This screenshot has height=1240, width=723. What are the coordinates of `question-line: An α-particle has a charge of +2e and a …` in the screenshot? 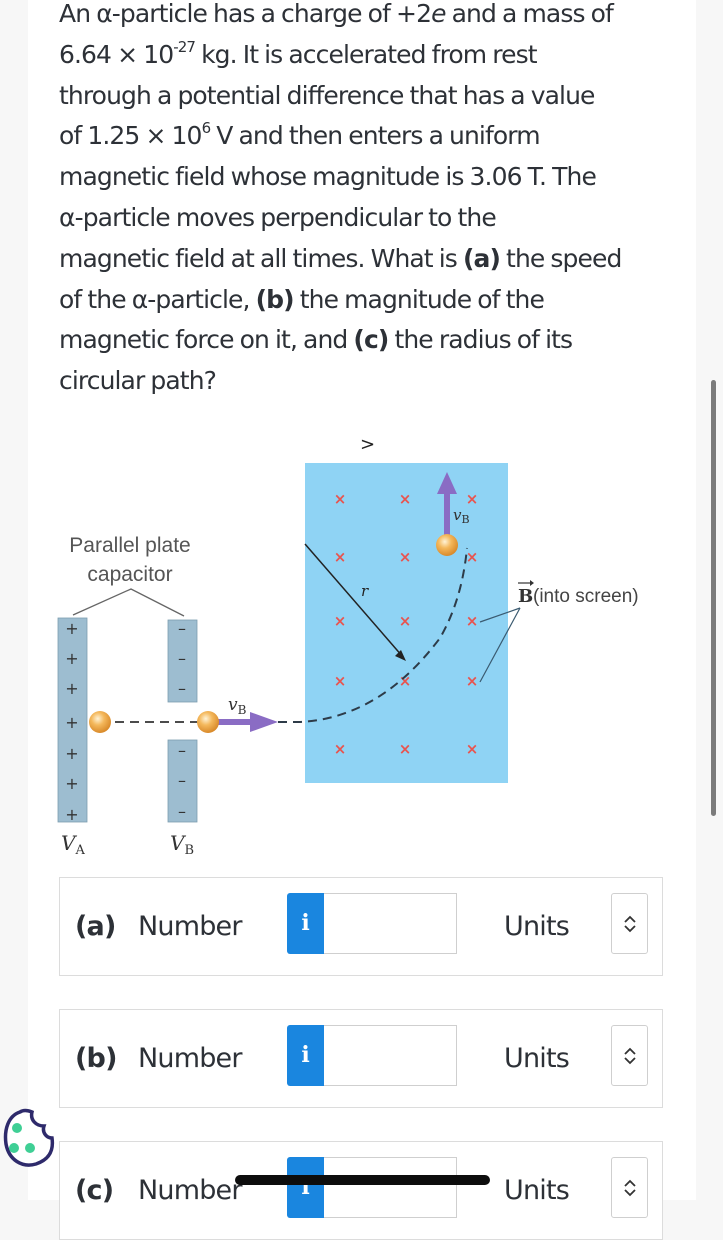 It's located at (336, 14).